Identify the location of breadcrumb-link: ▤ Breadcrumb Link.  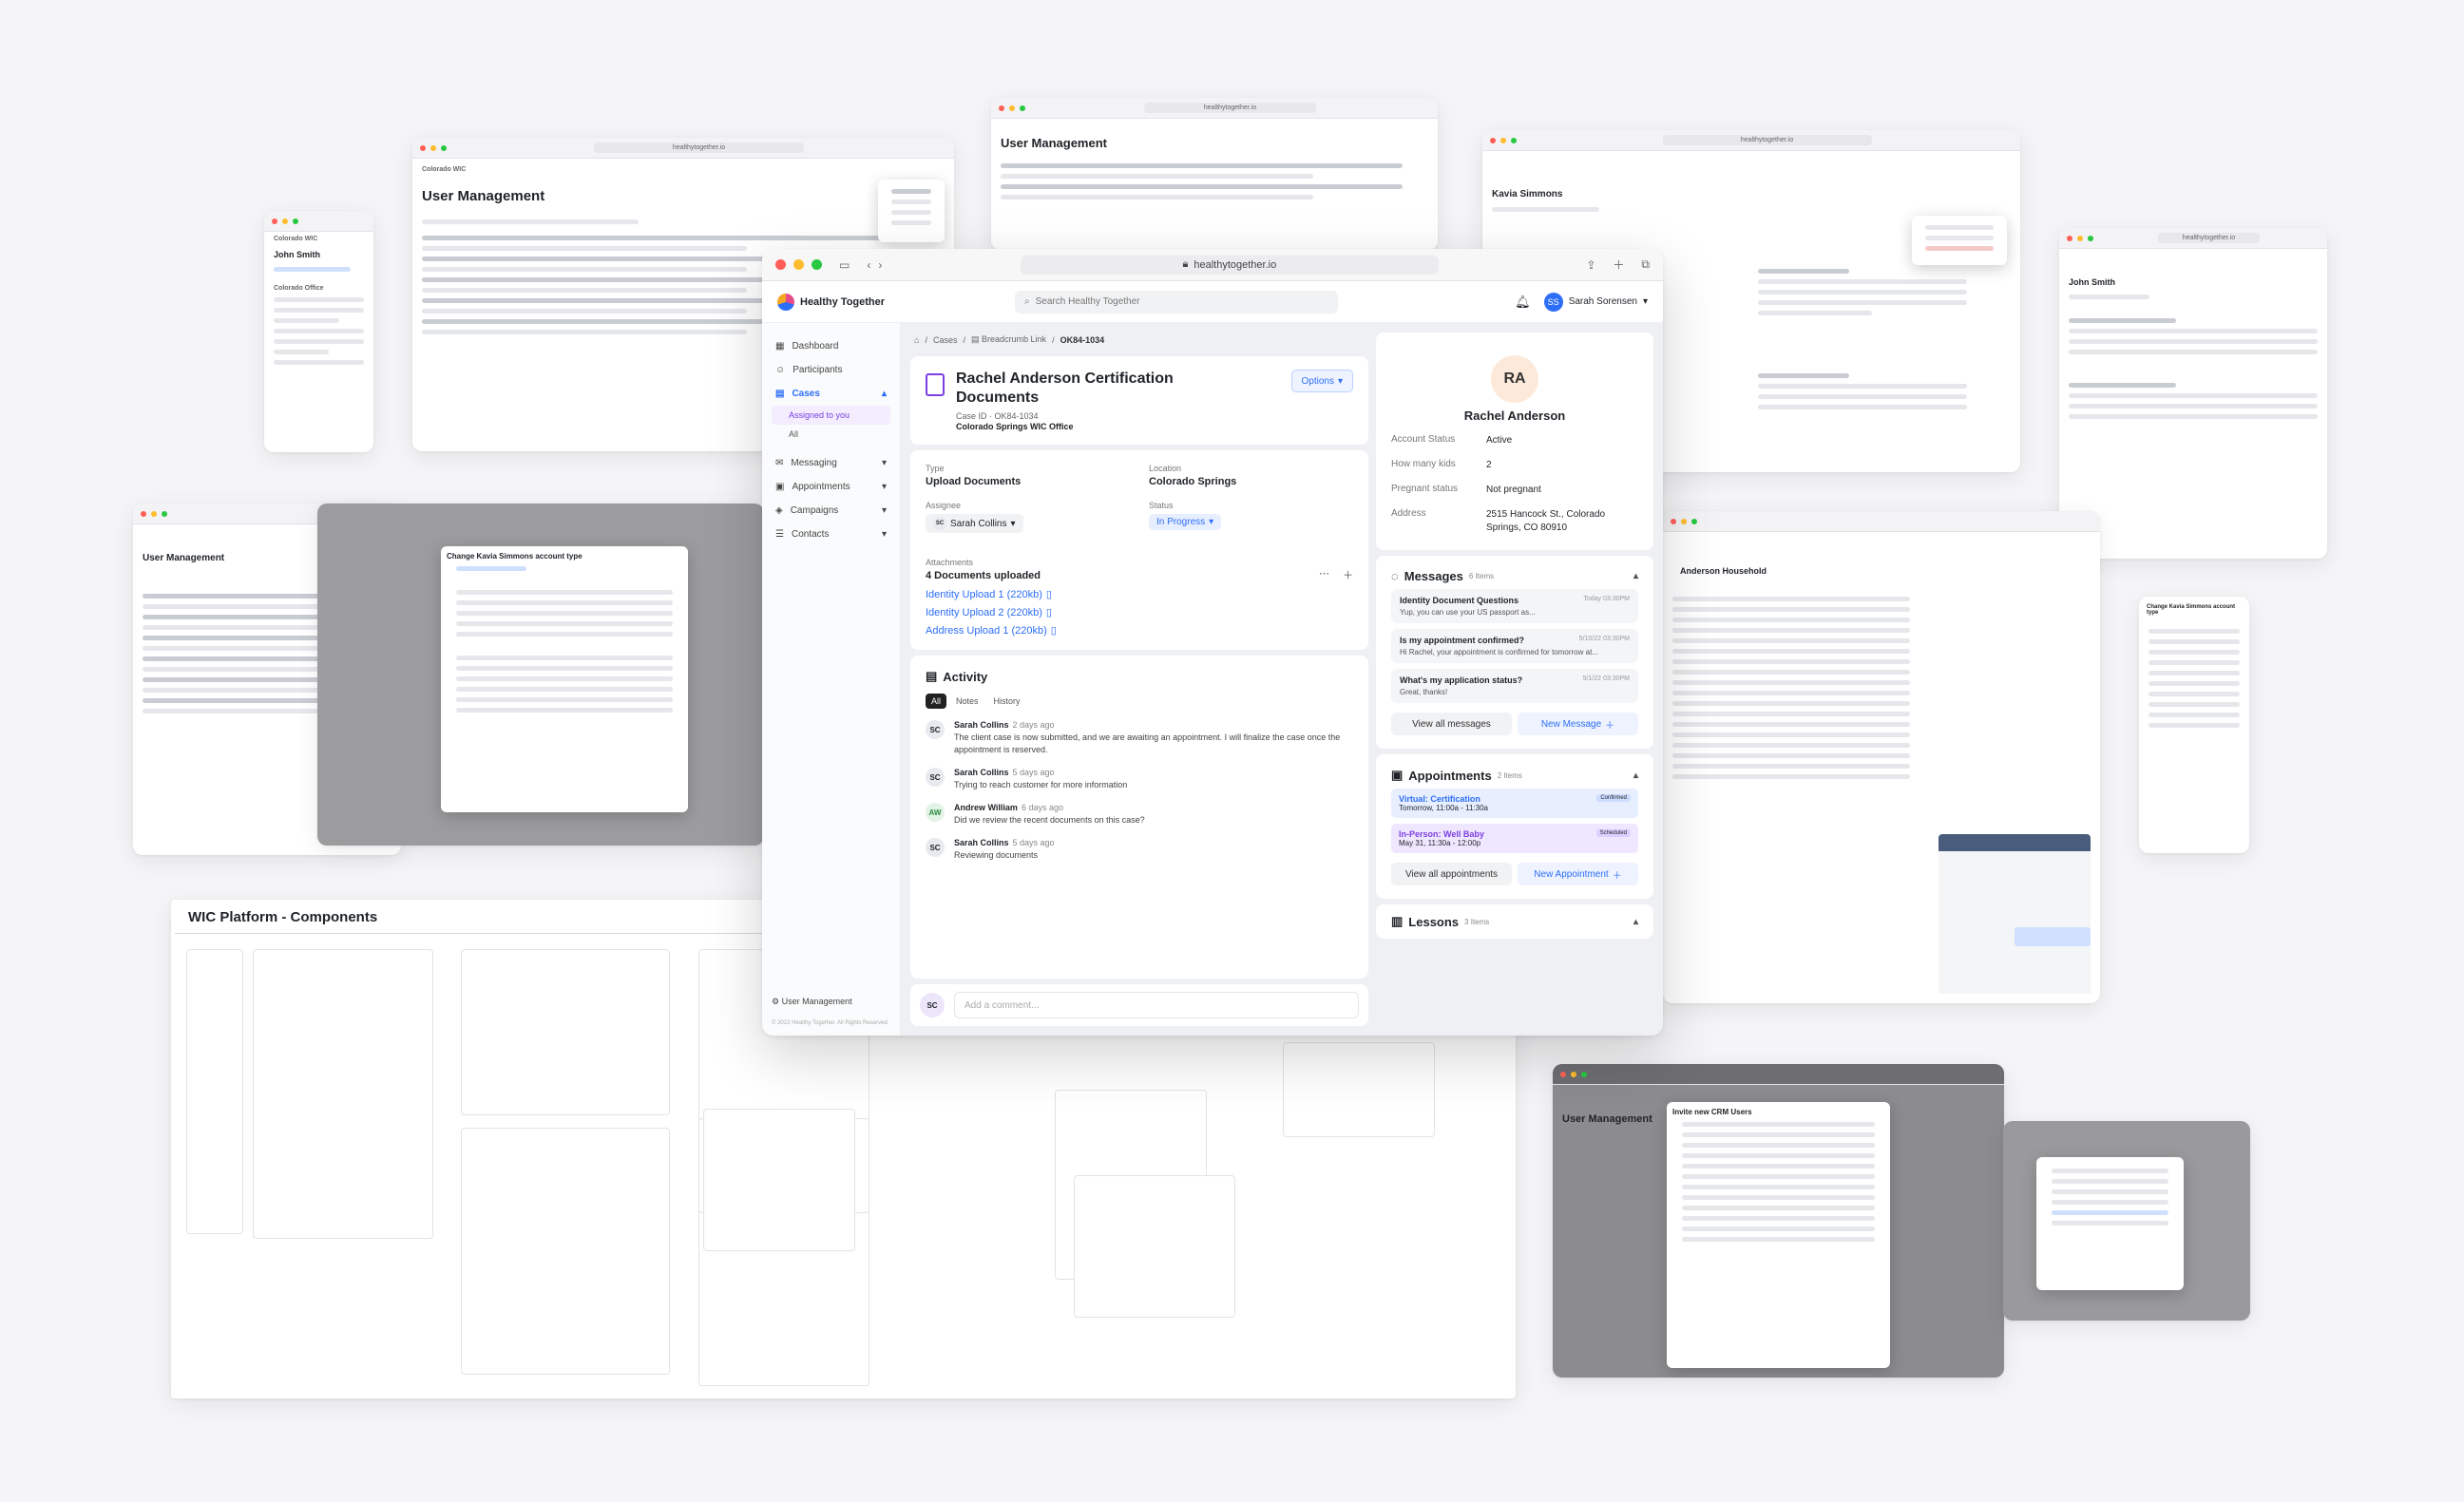
(1008, 340).